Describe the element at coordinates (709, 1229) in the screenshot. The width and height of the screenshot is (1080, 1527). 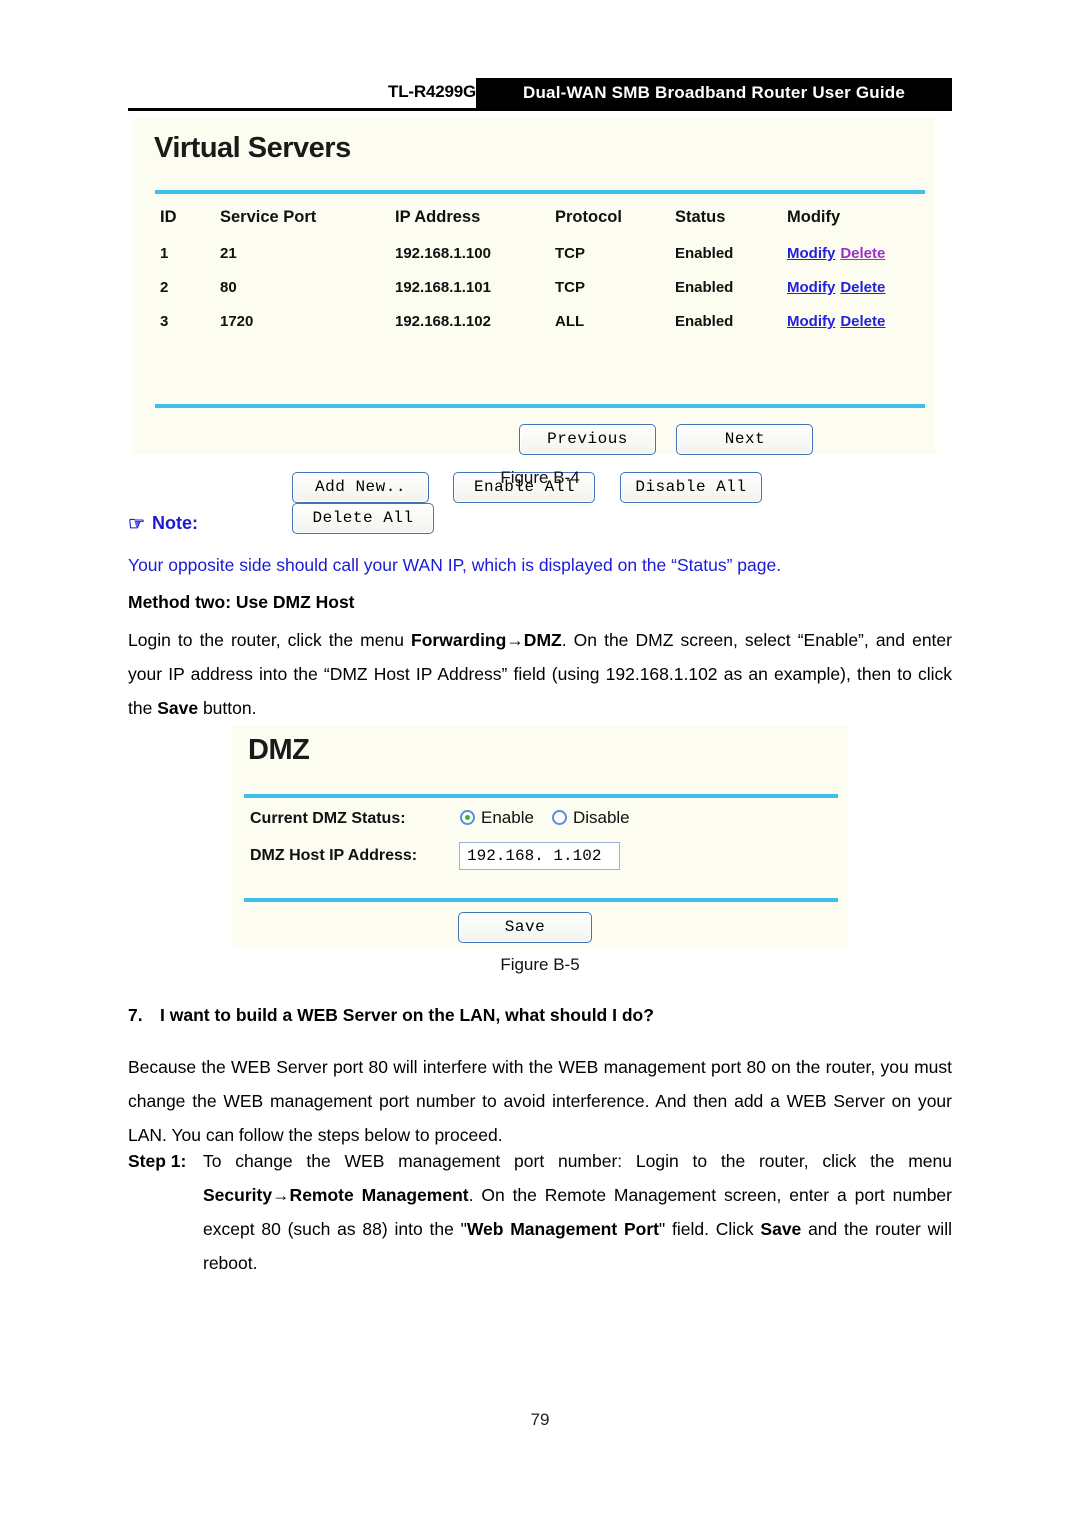
I see `step-1-text-3: " field. Click` at that location.